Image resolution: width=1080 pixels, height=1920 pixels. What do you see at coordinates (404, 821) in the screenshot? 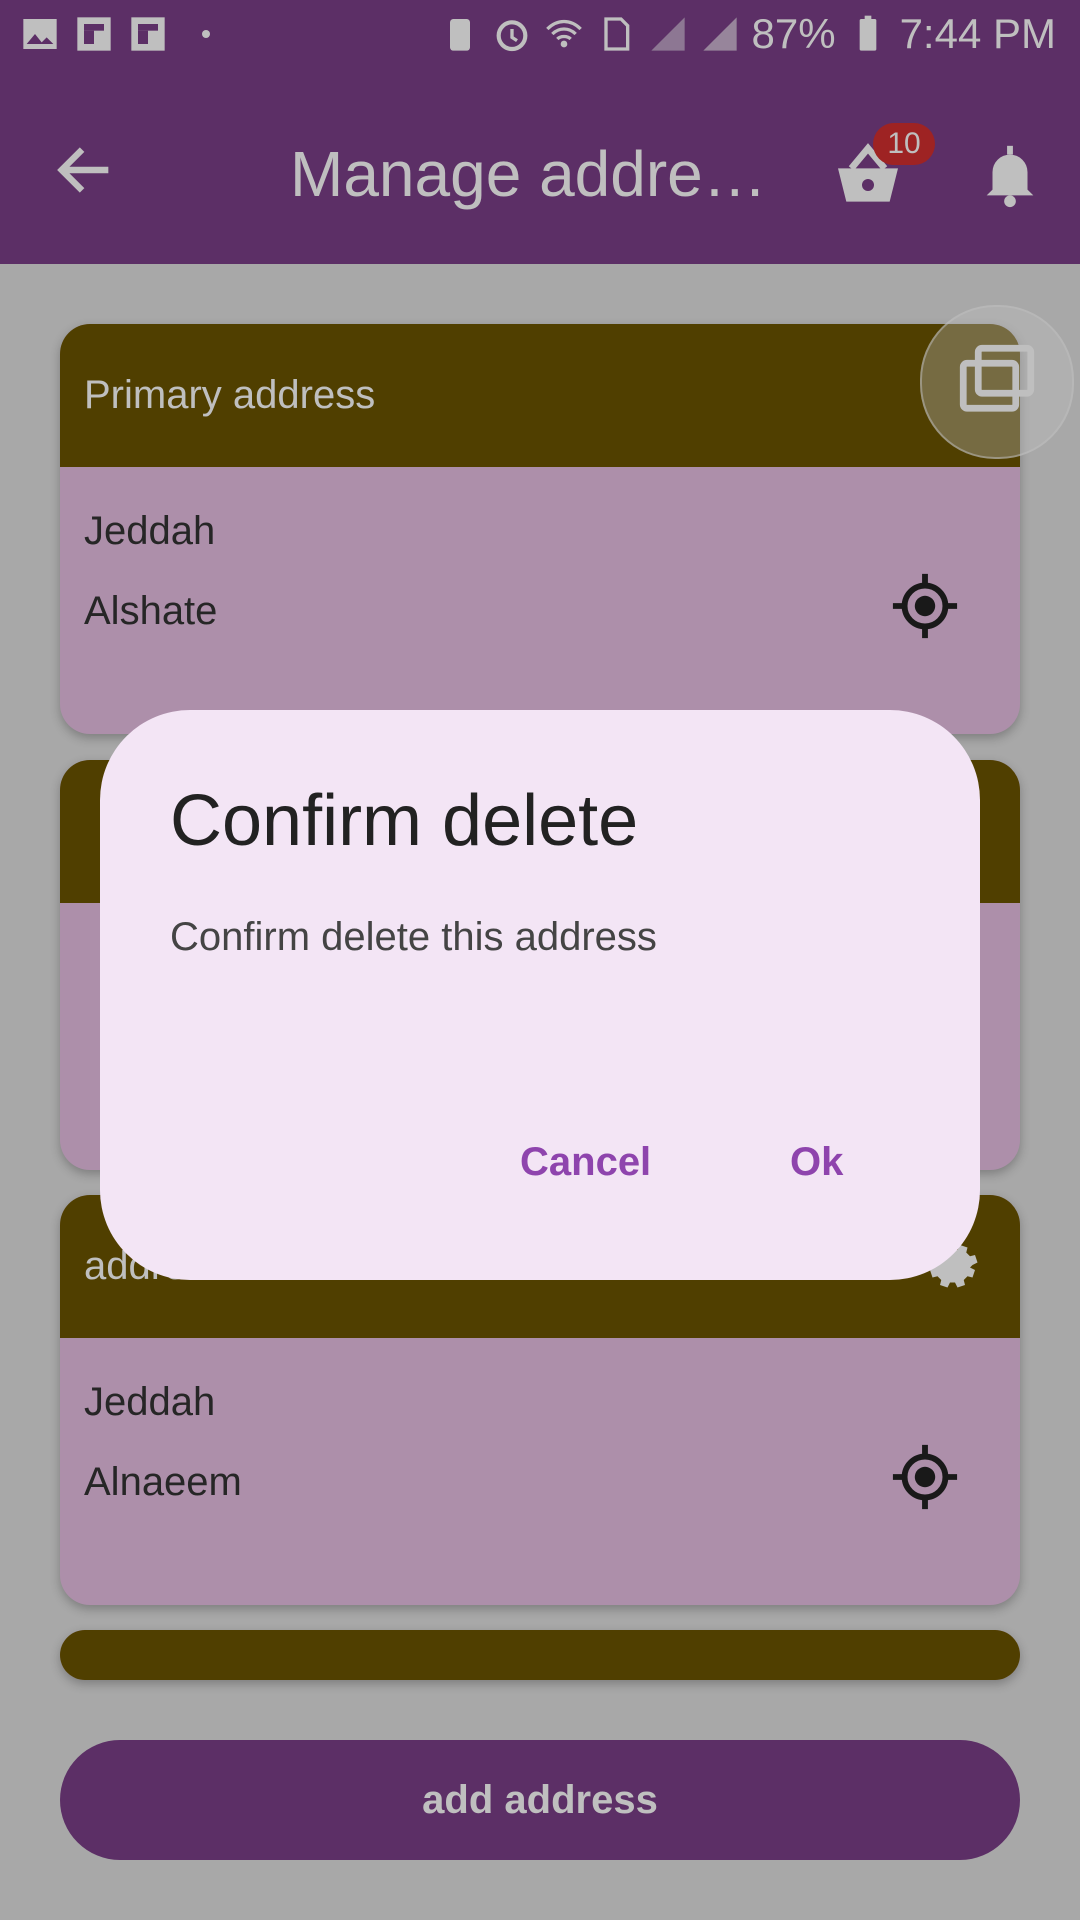
I see `dialog-title: Confirm delete` at bounding box center [404, 821].